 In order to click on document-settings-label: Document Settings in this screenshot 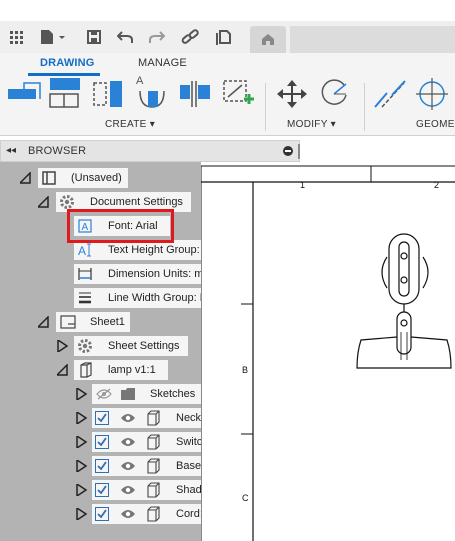, I will do `click(136, 202)`.